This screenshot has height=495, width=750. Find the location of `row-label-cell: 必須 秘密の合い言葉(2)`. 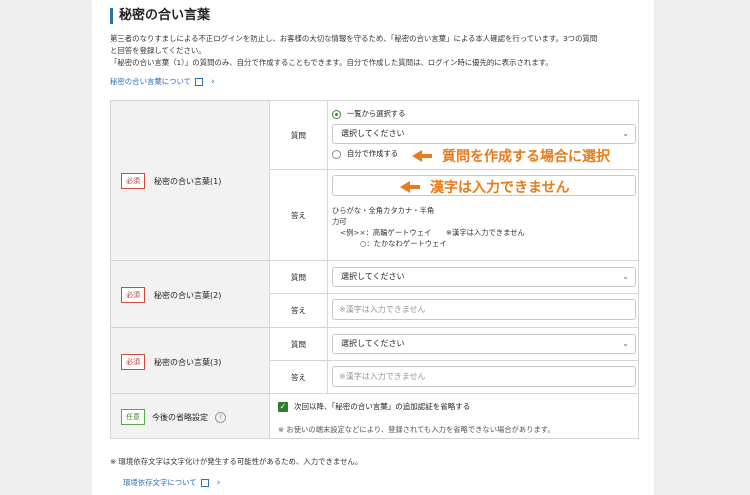

row-label-cell: 必須 秘密の合い言葉(2) is located at coordinates (190, 294).